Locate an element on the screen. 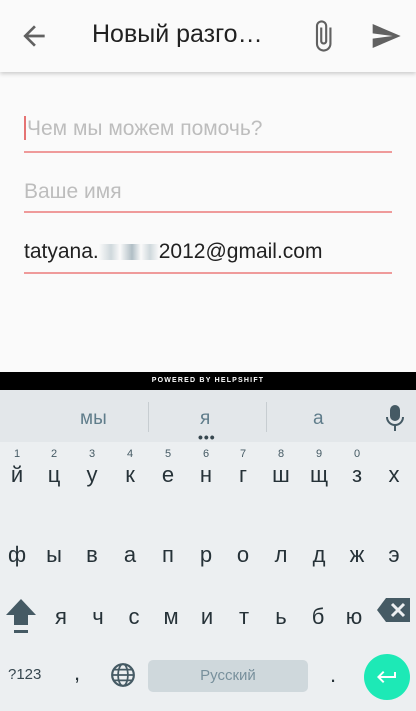  key-row3-1: ч is located at coordinates (98, 615).